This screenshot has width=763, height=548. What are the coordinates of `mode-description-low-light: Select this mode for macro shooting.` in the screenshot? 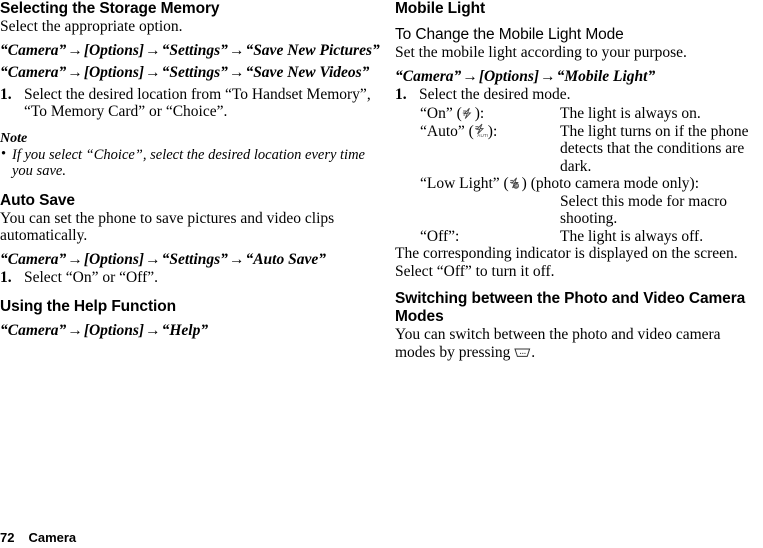 It's located at (644, 210).